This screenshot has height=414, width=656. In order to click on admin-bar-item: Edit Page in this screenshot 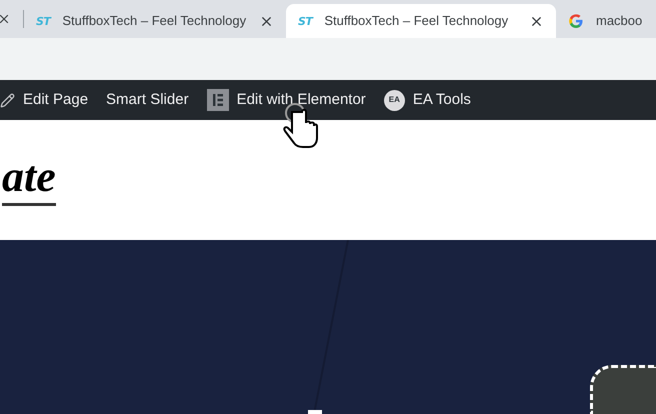, I will do `click(44, 100)`.